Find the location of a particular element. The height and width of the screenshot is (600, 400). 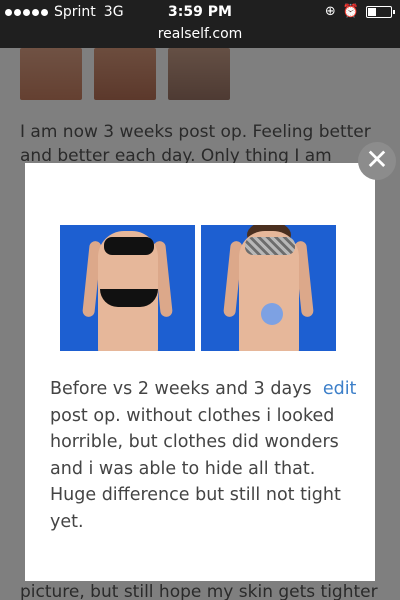

before-photo is located at coordinates (127, 288).